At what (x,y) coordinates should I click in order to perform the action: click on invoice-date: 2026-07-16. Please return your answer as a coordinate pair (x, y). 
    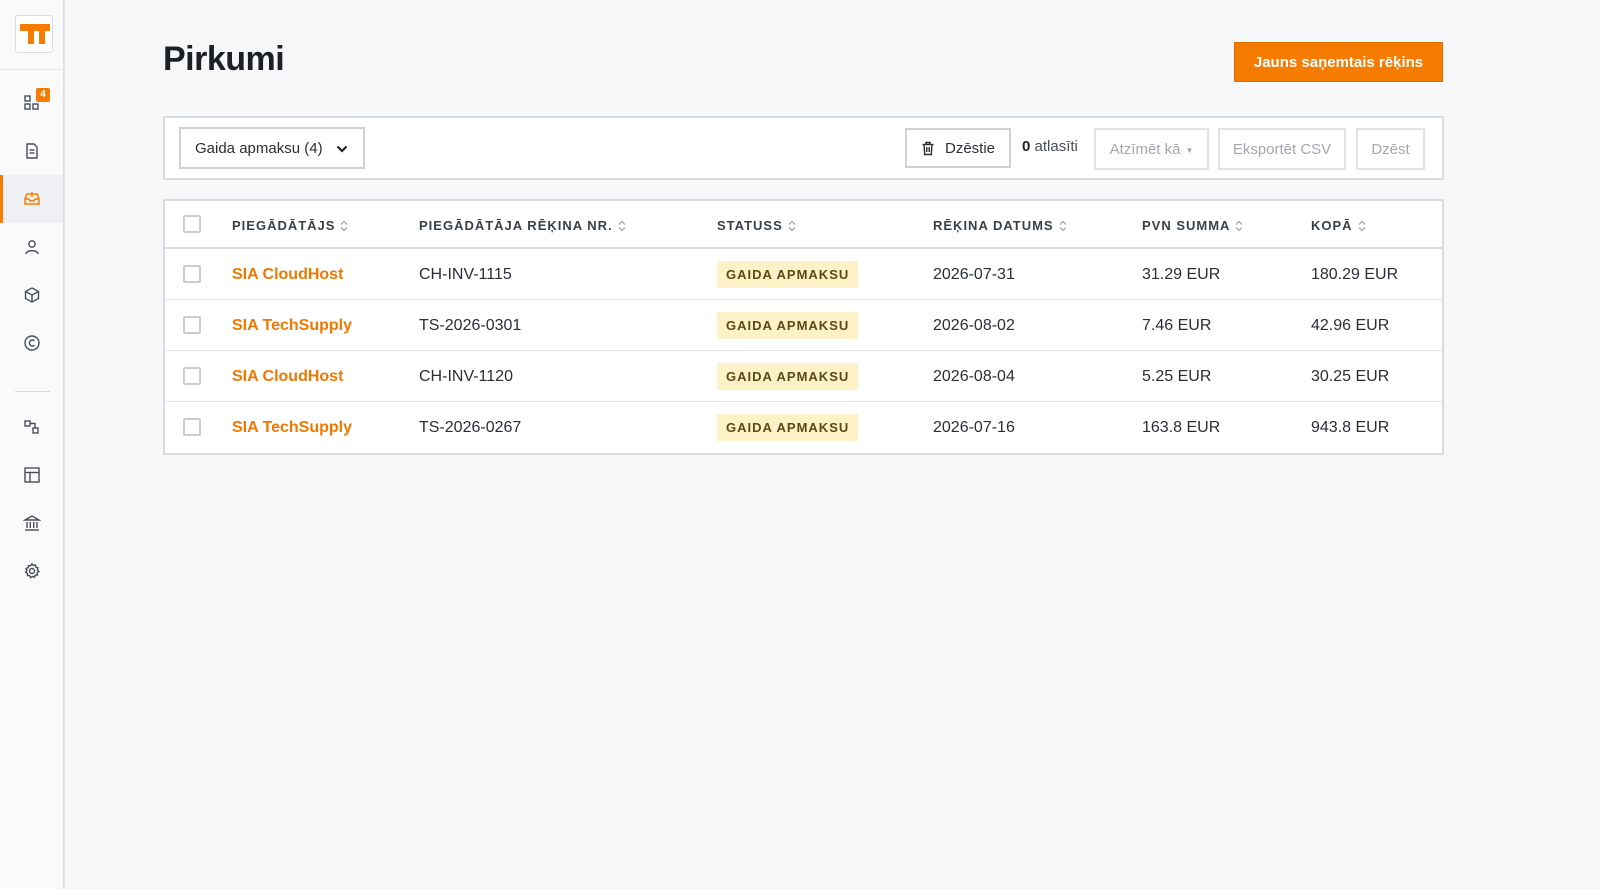
    Looking at the image, I should click on (974, 427).